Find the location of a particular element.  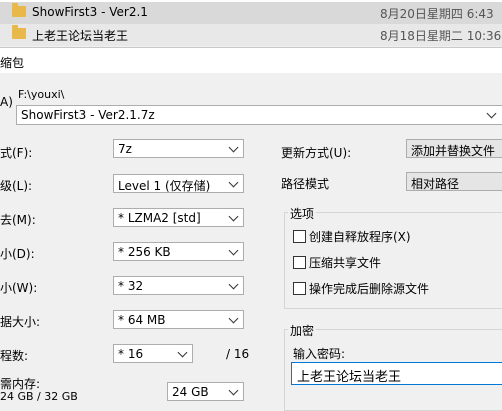

word-size-label: 小(W): is located at coordinates (19, 288).